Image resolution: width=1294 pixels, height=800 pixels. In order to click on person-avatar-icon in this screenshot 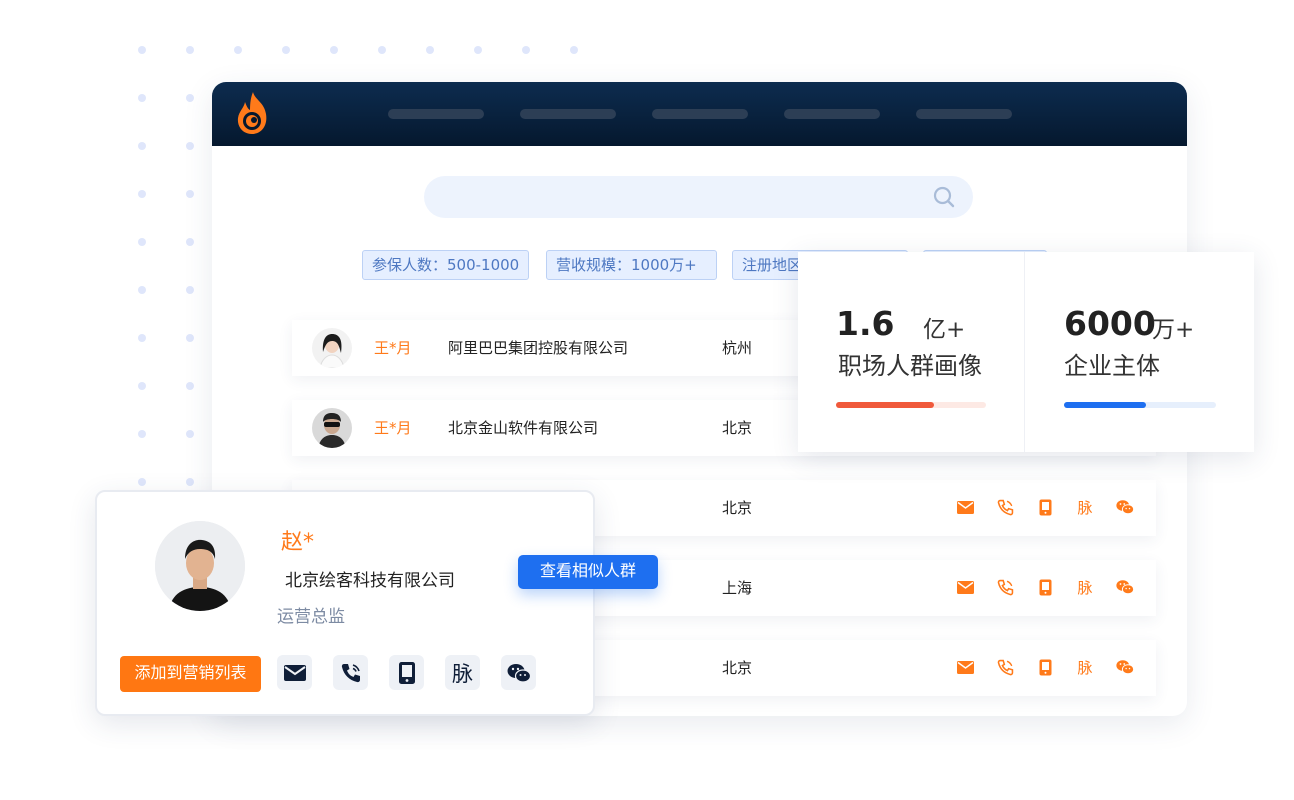, I will do `click(200, 566)`.